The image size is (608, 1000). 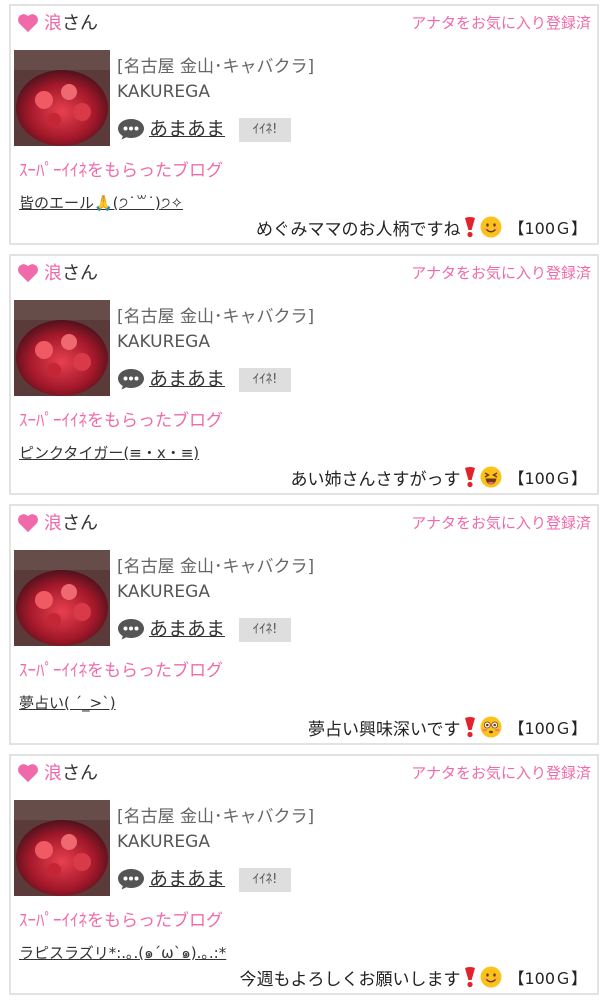 I want to click on comment-row: 夢占い興味深いです 【100Ｇ】, so click(x=447, y=727).